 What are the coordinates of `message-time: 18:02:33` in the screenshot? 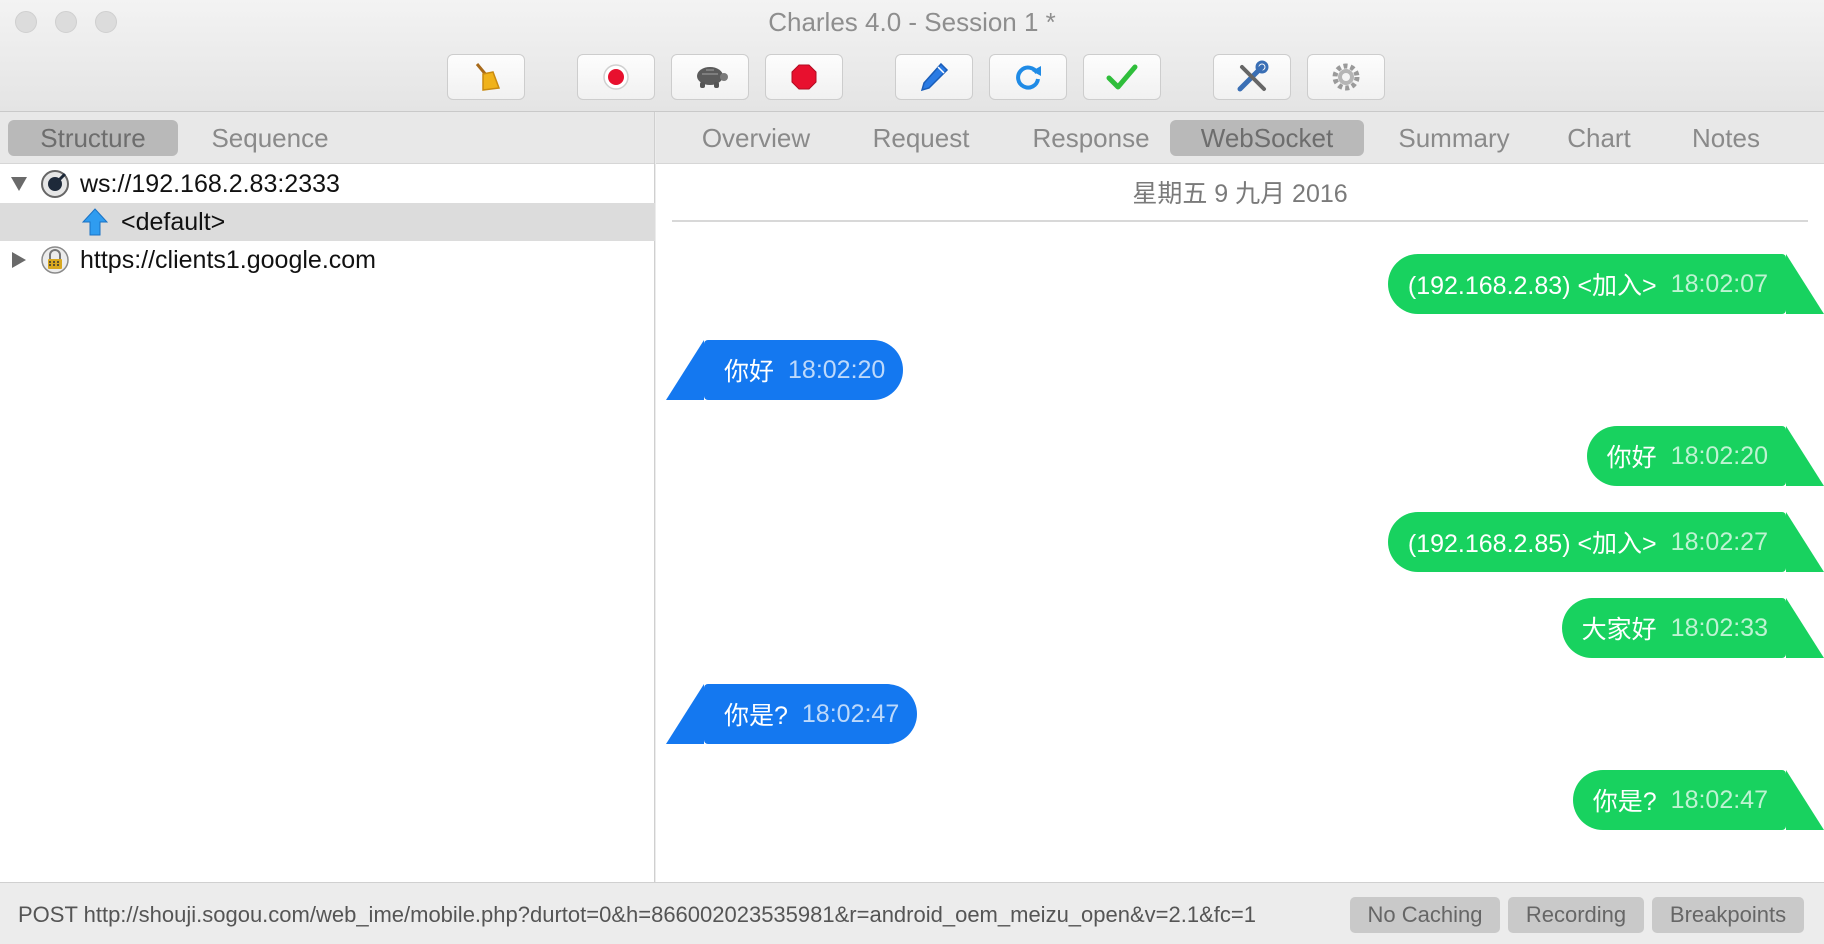 It's located at (1719, 627).